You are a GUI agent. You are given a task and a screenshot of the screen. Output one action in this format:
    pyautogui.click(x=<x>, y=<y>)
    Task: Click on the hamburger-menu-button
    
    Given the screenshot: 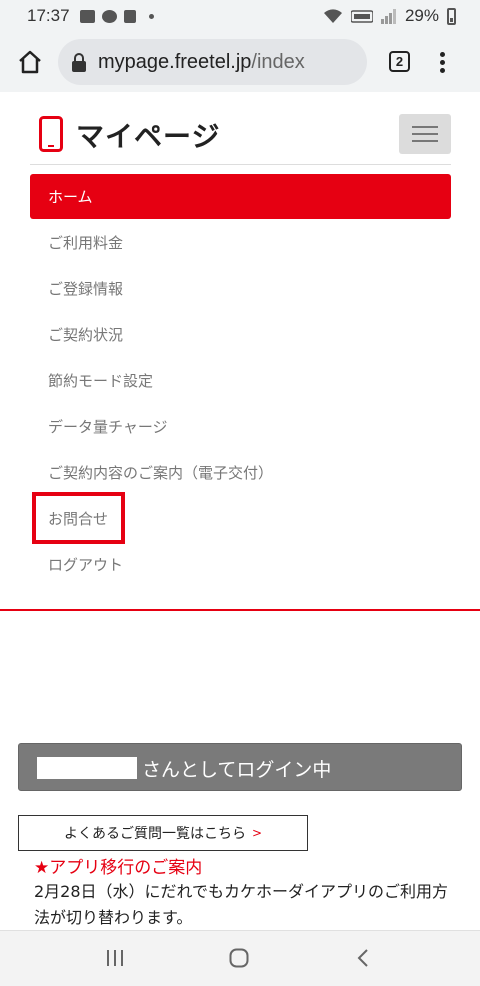 What is the action you would take?
    pyautogui.click(x=425, y=134)
    